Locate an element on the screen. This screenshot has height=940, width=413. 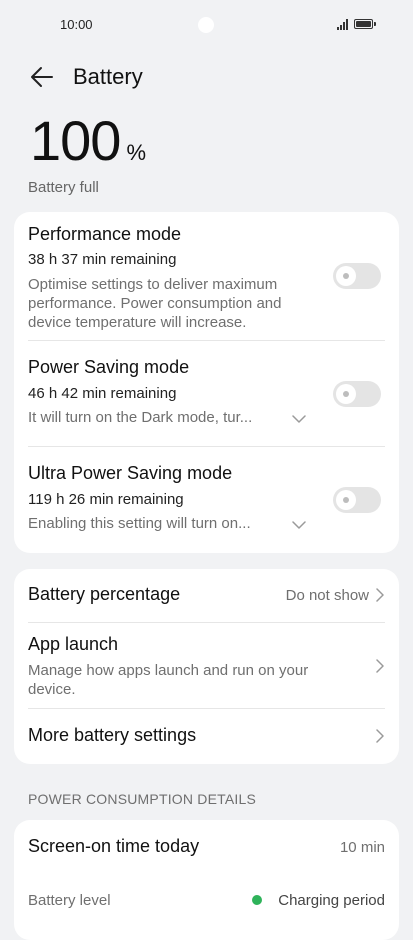
camera-cutout is located at coordinates (206, 25).